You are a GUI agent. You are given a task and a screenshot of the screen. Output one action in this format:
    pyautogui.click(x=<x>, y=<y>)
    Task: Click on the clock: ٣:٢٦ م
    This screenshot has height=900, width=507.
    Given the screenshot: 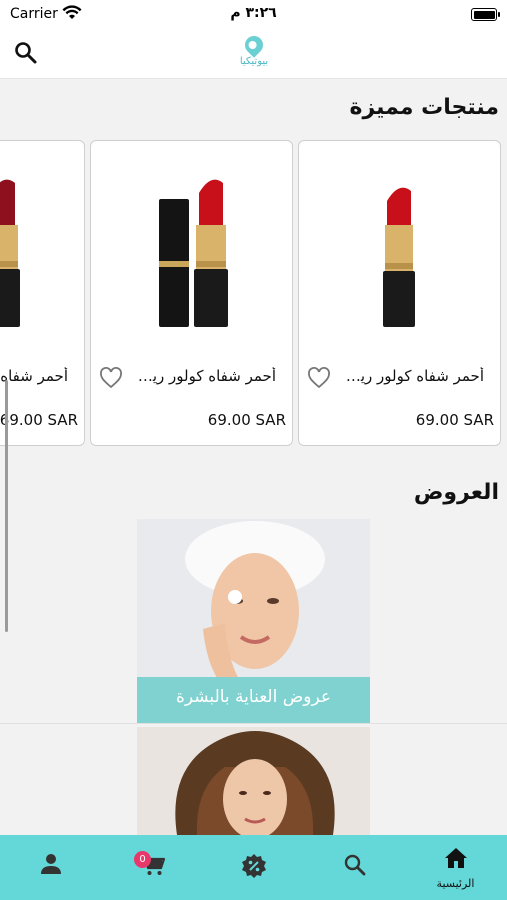 What is the action you would take?
    pyautogui.click(x=253, y=13)
    